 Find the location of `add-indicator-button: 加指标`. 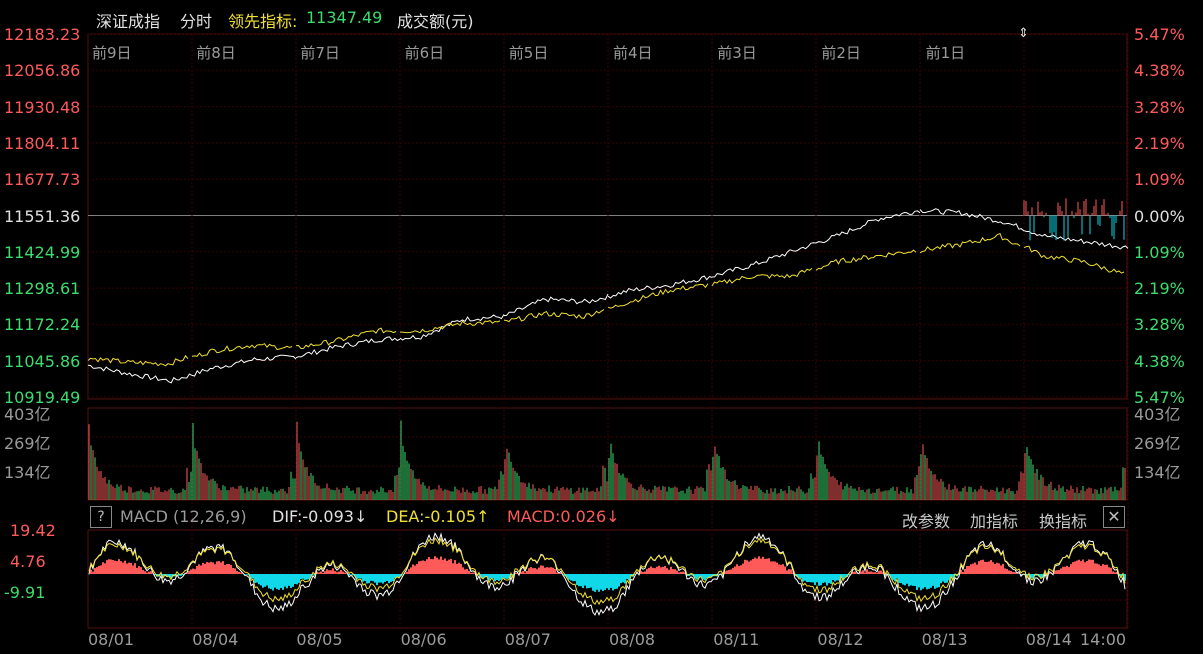

add-indicator-button: 加指标 is located at coordinates (994, 520).